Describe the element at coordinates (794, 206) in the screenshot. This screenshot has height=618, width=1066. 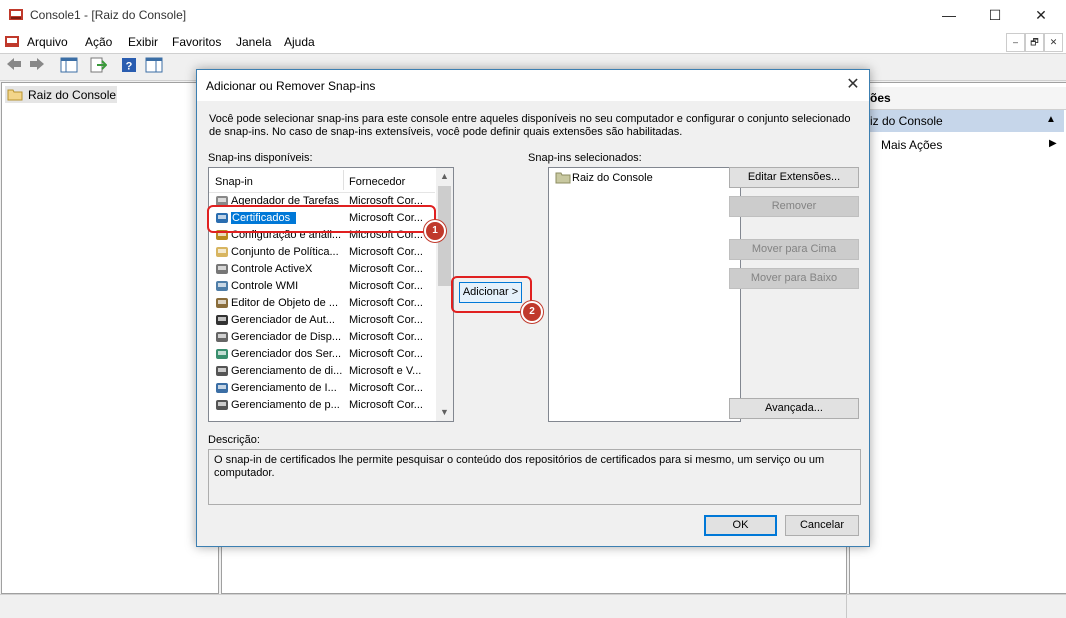
I see `remove-button: Remover` at that location.